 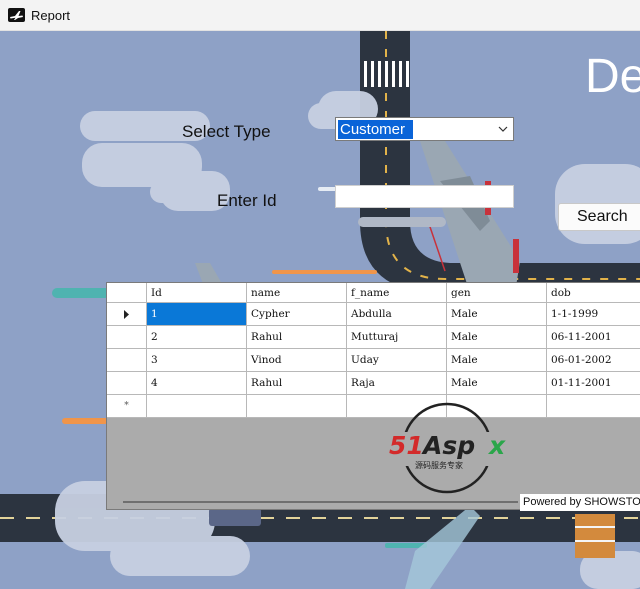 I want to click on current-row-arrow-icon, so click(x=126, y=314).